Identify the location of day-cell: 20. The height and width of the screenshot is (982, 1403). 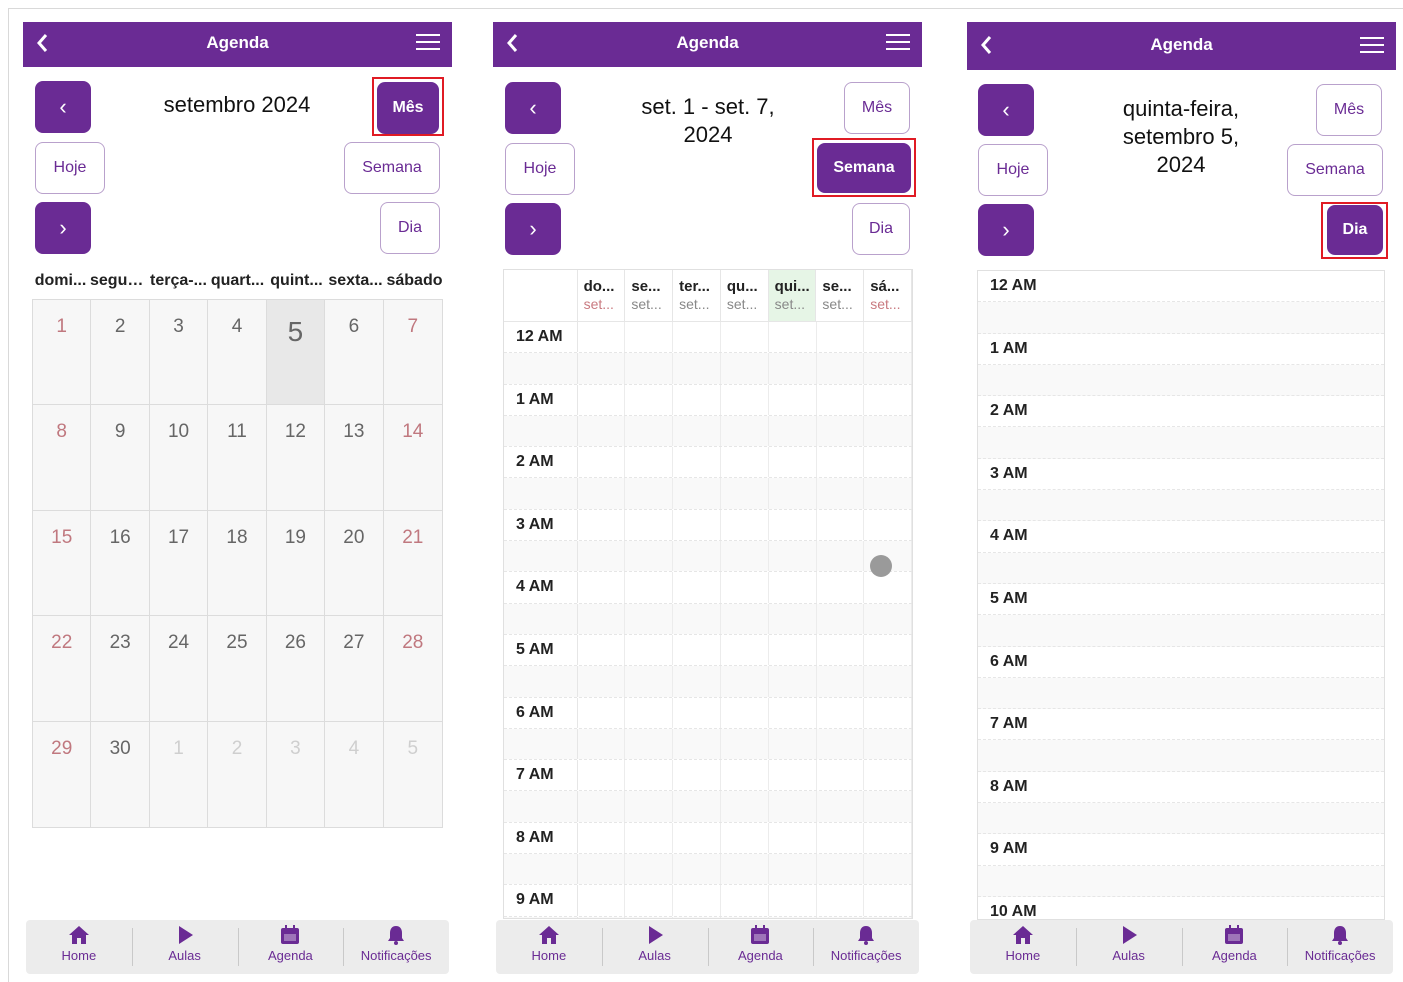
(354, 563).